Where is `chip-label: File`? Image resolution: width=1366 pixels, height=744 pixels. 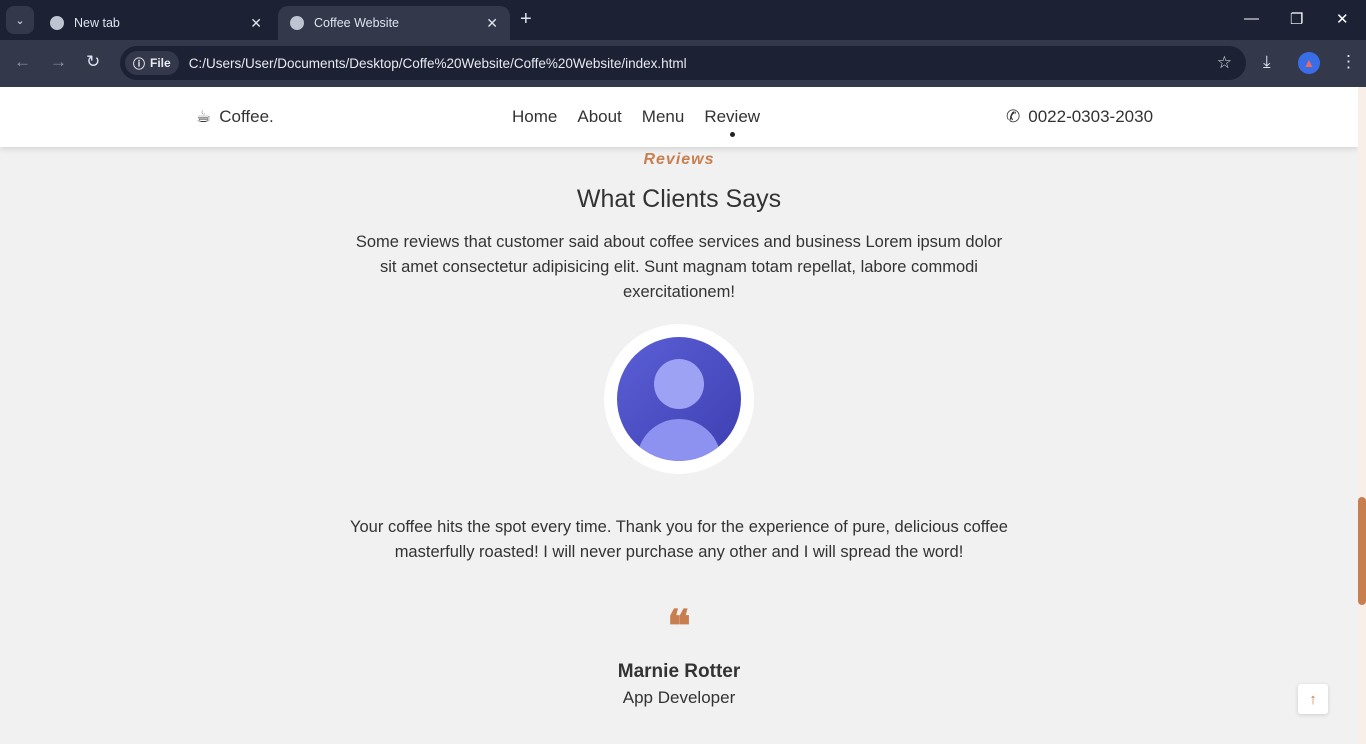
chip-label: File is located at coordinates (160, 63).